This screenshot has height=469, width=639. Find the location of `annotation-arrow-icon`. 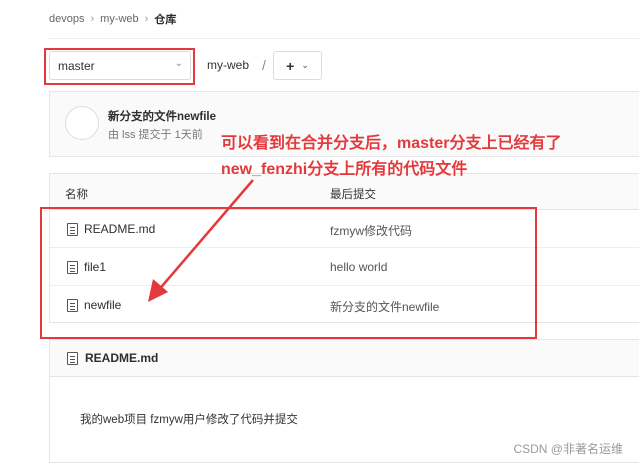

annotation-arrow-icon is located at coordinates (201, 240).